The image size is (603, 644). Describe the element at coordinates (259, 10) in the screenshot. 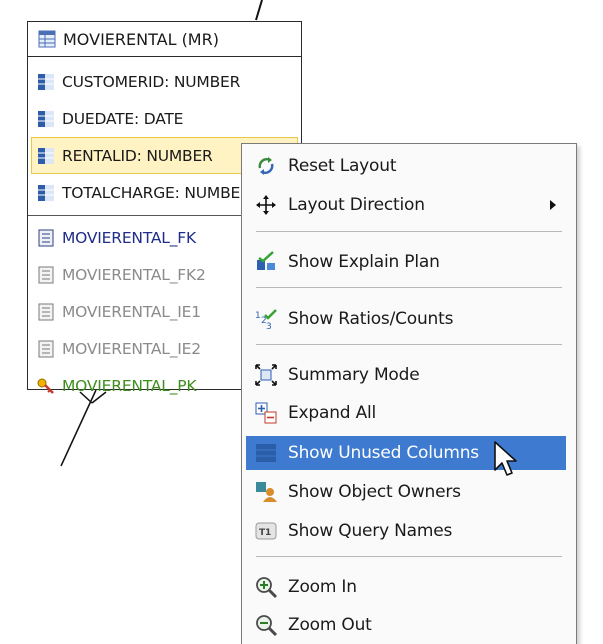

I see `relationship-line-top` at that location.